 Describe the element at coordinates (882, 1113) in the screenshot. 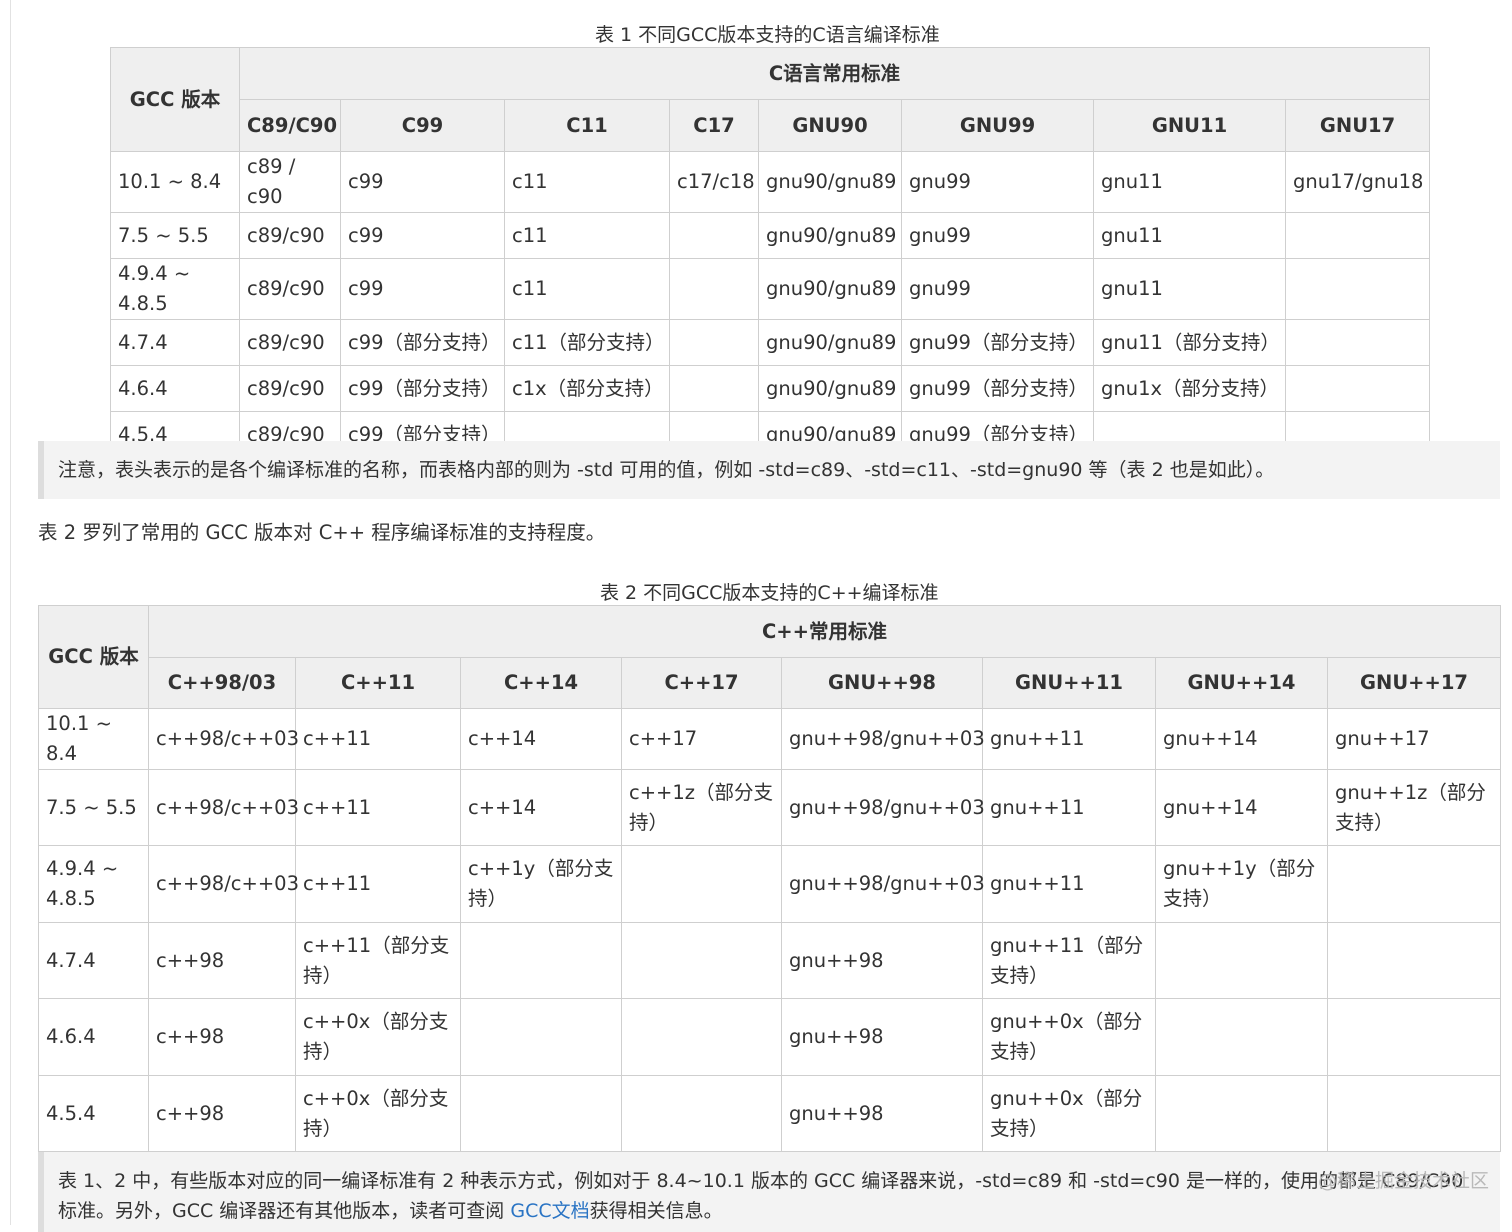

I see `table-cell: gnu++98` at that location.